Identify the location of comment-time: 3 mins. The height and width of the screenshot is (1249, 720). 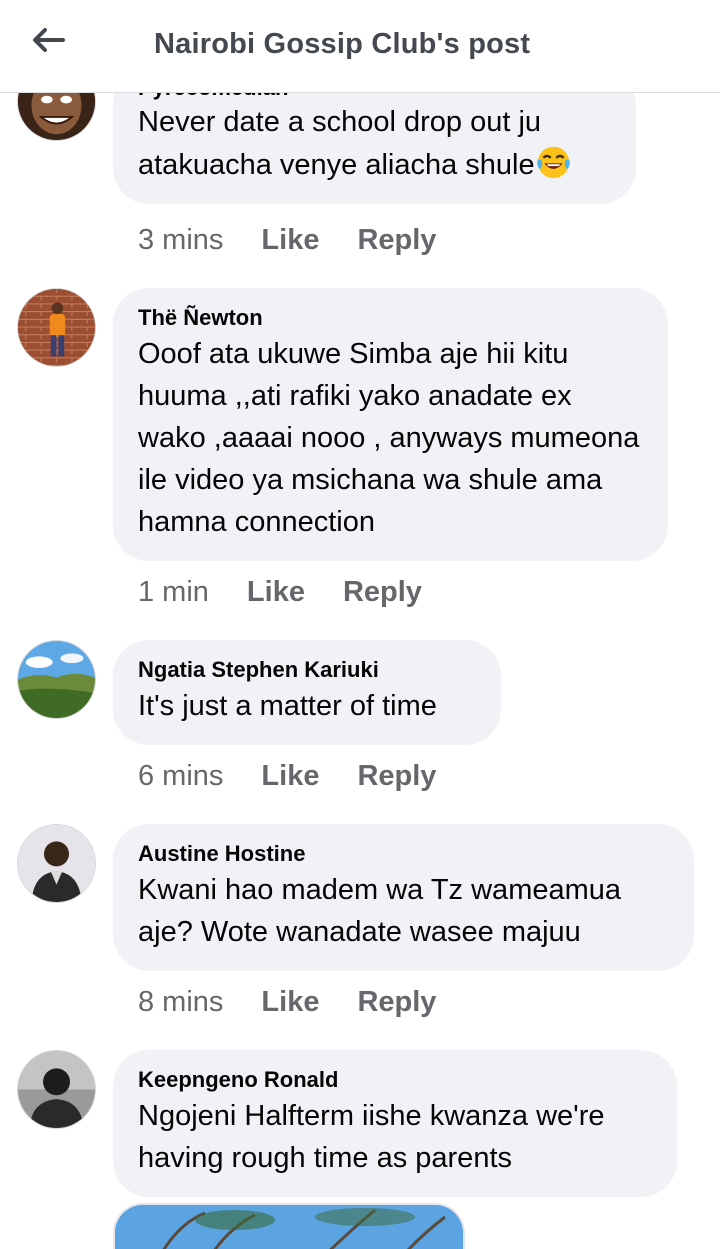
(180, 240).